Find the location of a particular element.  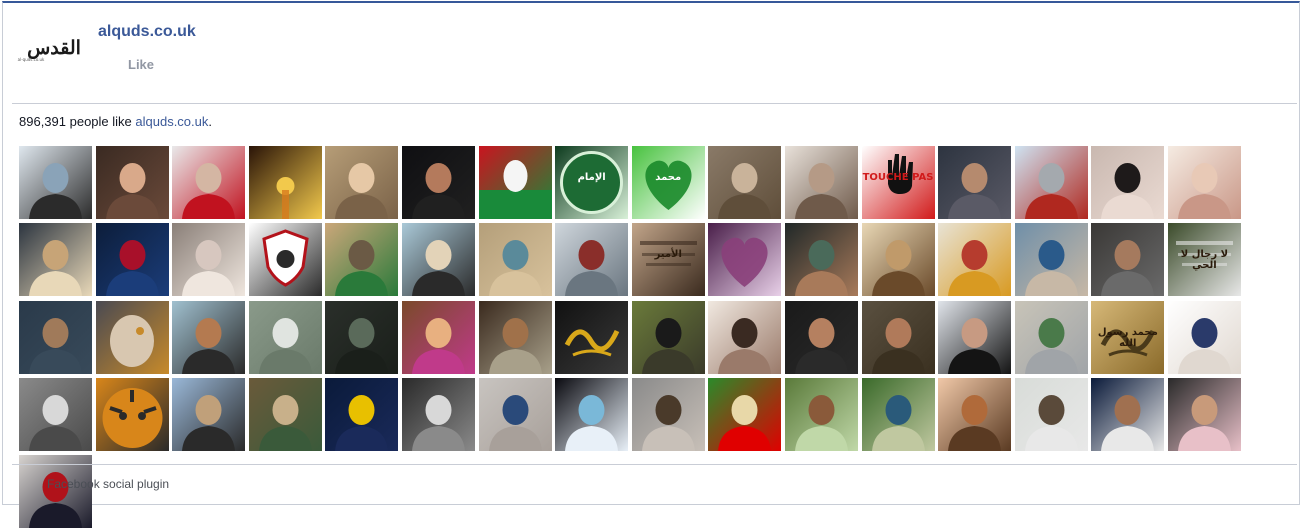

alquds-logo: القدس al-quds.co.uk is located at coordinates (54, 48).